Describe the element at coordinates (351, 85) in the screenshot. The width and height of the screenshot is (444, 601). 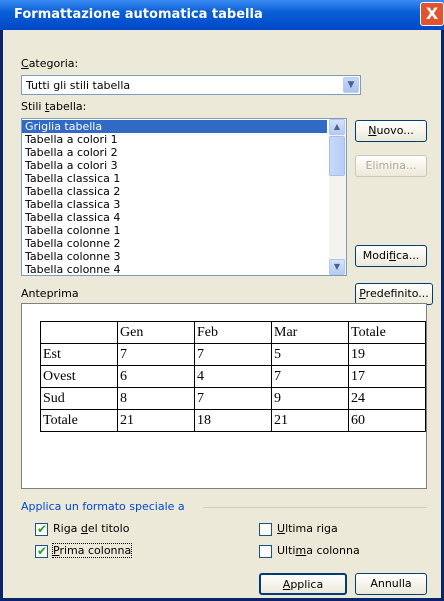
I see `chevron-down-icon: ▼` at that location.